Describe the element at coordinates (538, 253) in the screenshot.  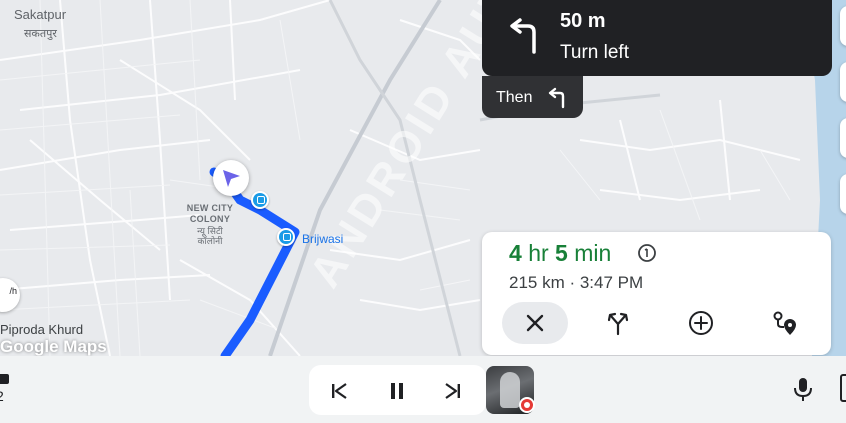
I see `eta-hours-unit: hr` at that location.